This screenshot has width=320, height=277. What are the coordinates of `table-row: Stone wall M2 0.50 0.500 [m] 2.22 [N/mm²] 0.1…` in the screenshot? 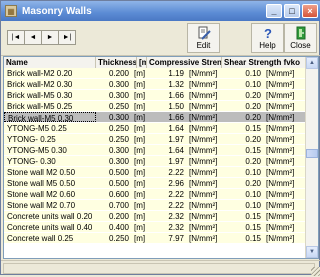 It's located at (155, 172).